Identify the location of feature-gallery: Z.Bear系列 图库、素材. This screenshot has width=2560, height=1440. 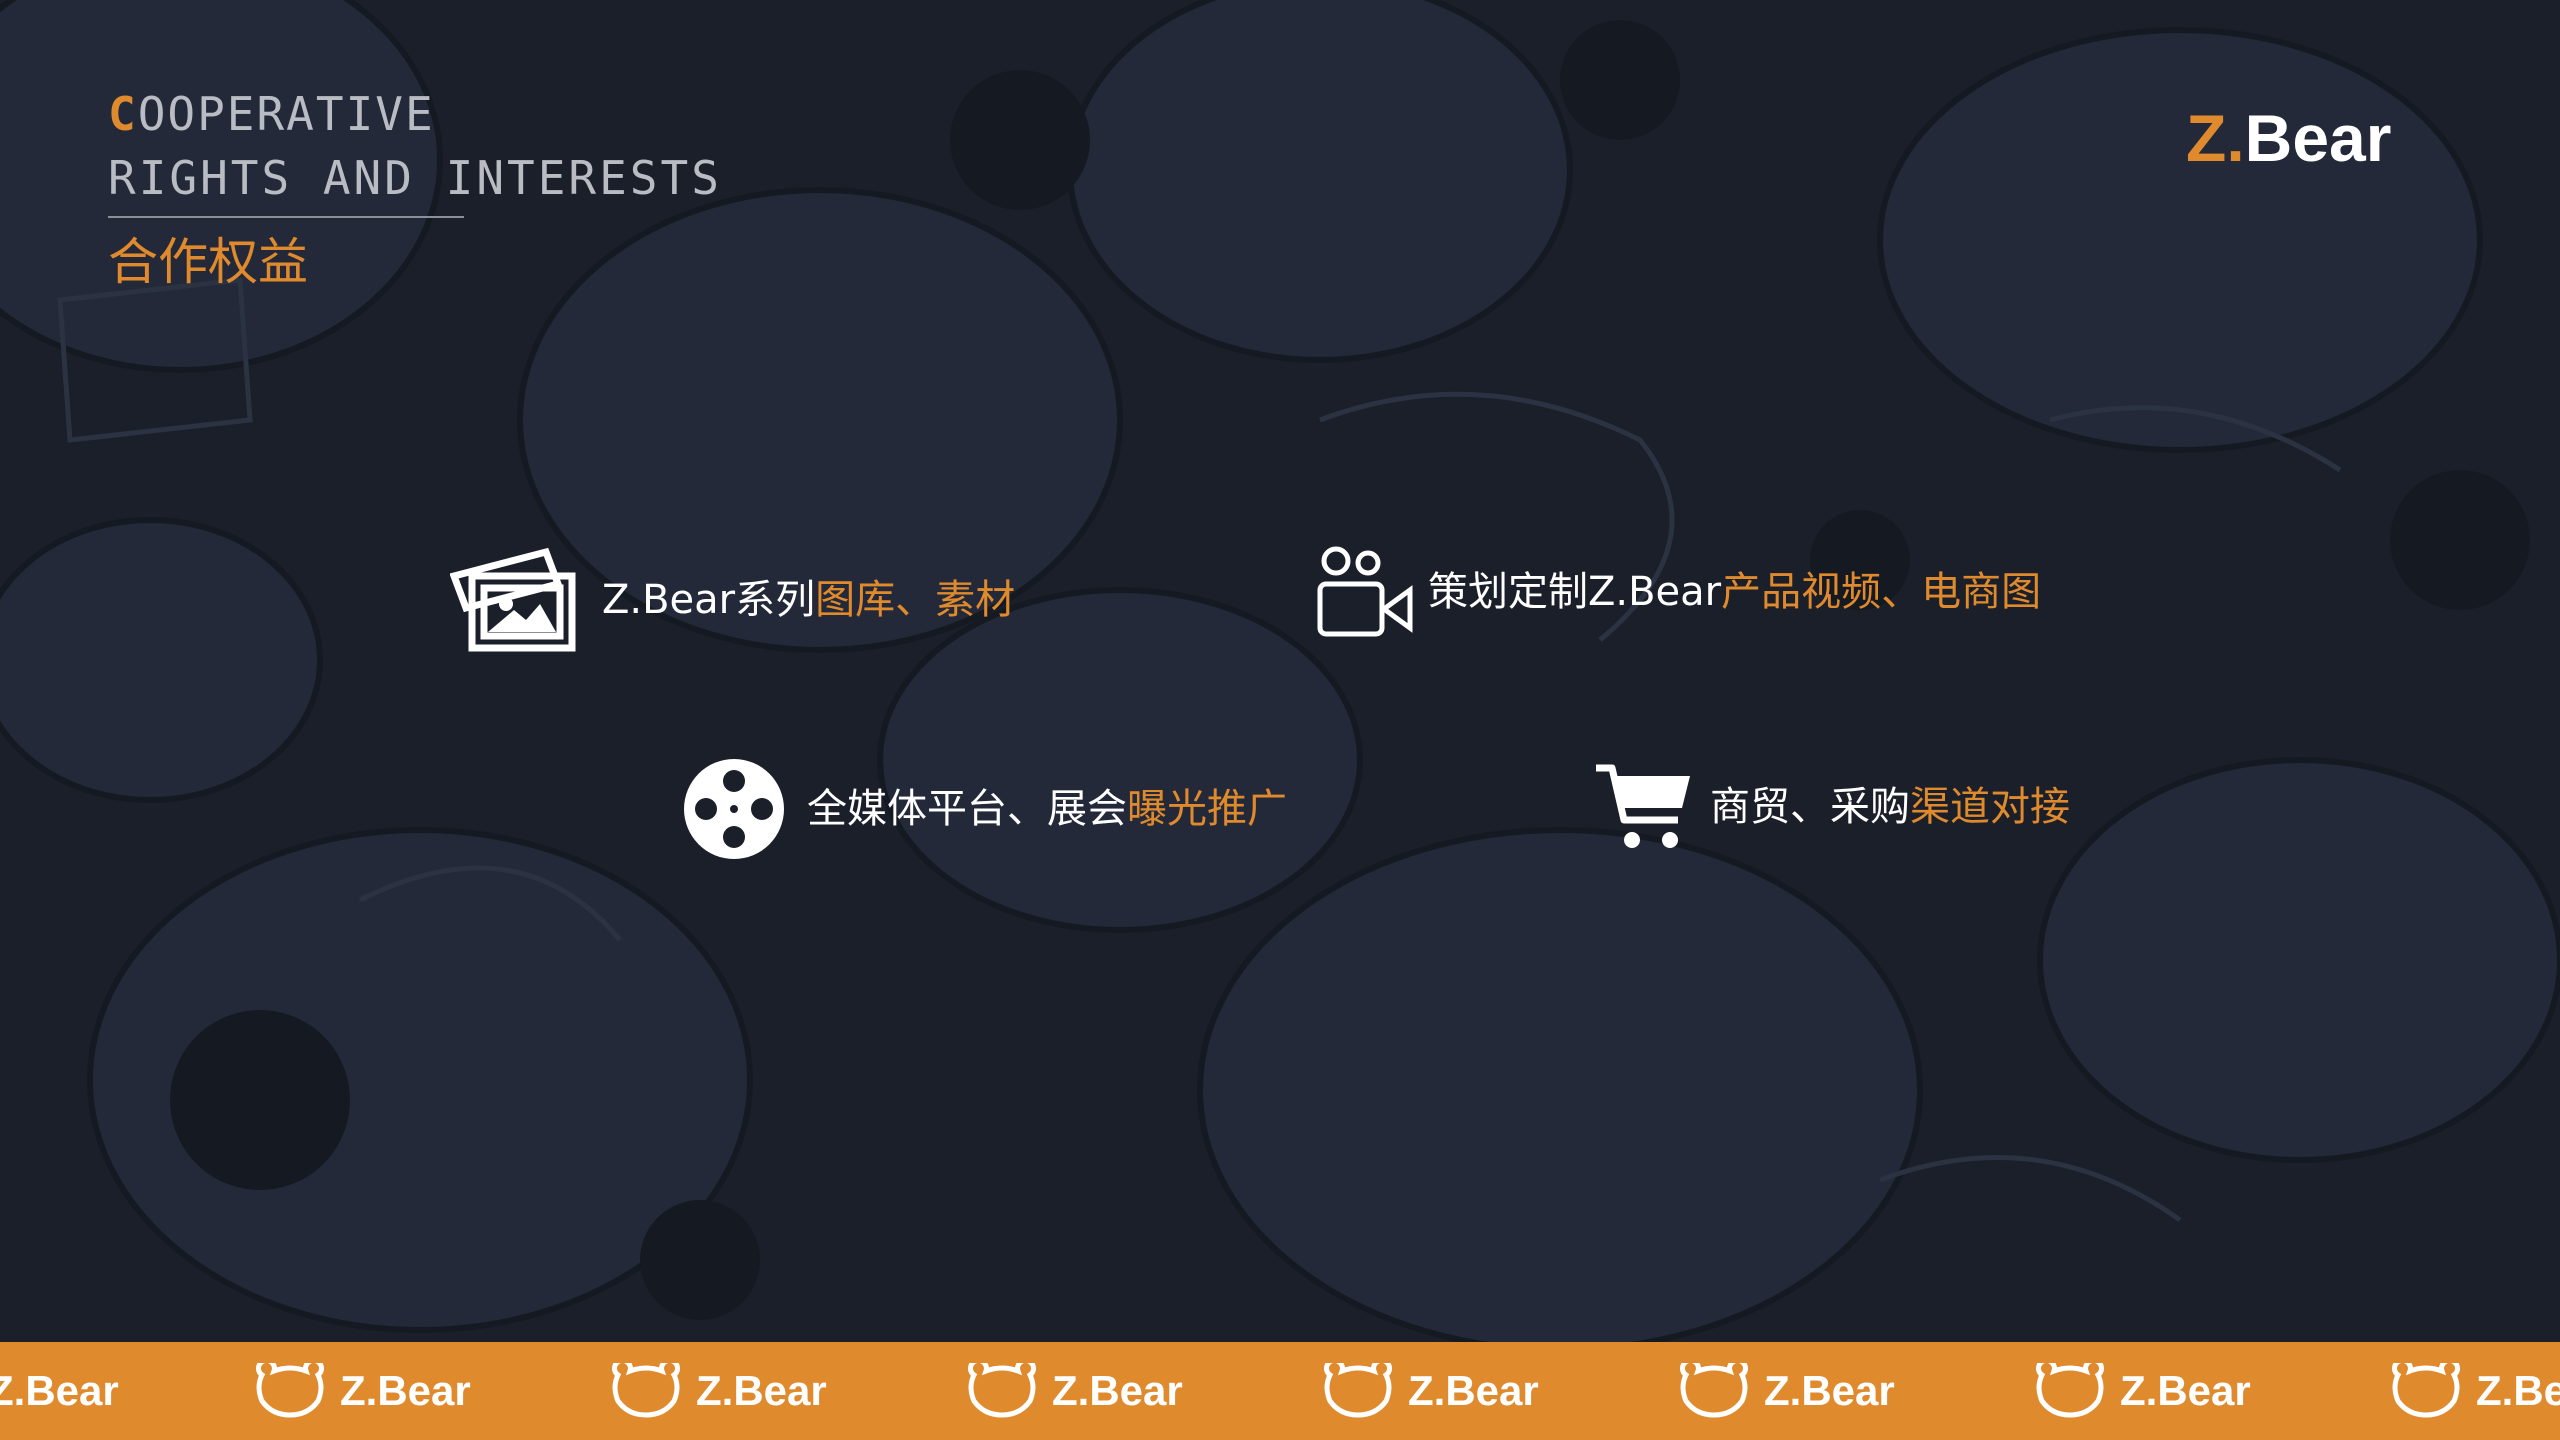
(732, 600).